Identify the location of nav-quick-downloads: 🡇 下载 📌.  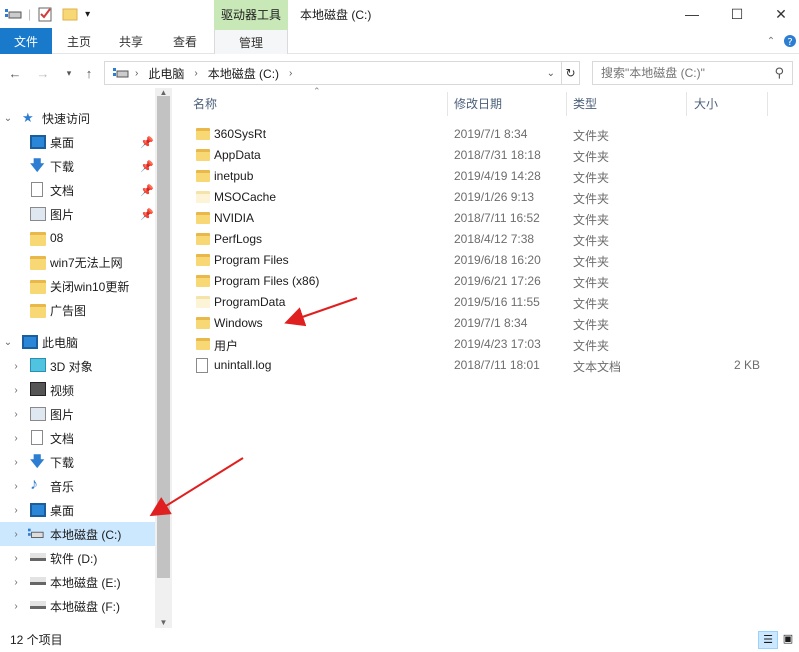
(77, 166).